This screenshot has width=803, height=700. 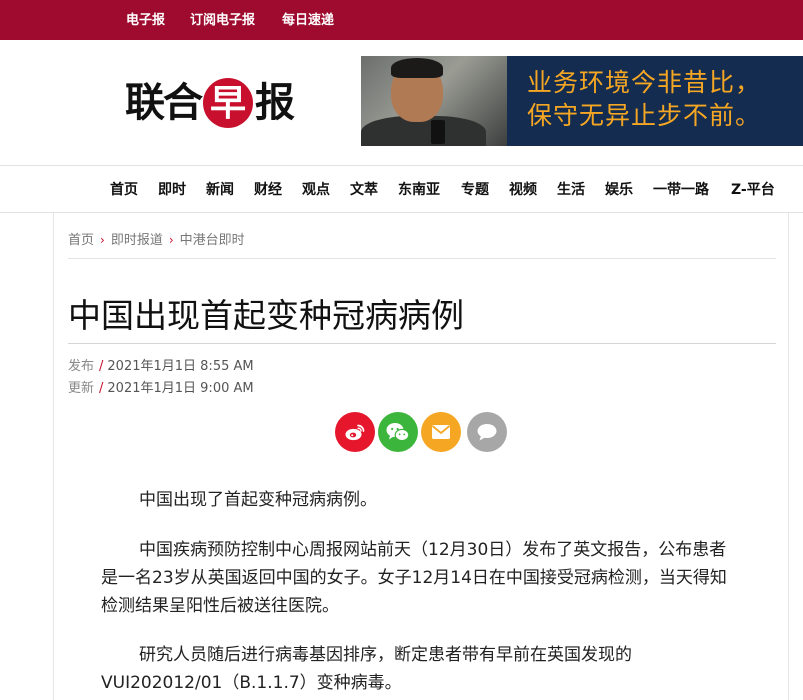 What do you see at coordinates (753, 190) in the screenshot?
I see `nav-item-z-platform: Z-平台` at bounding box center [753, 190].